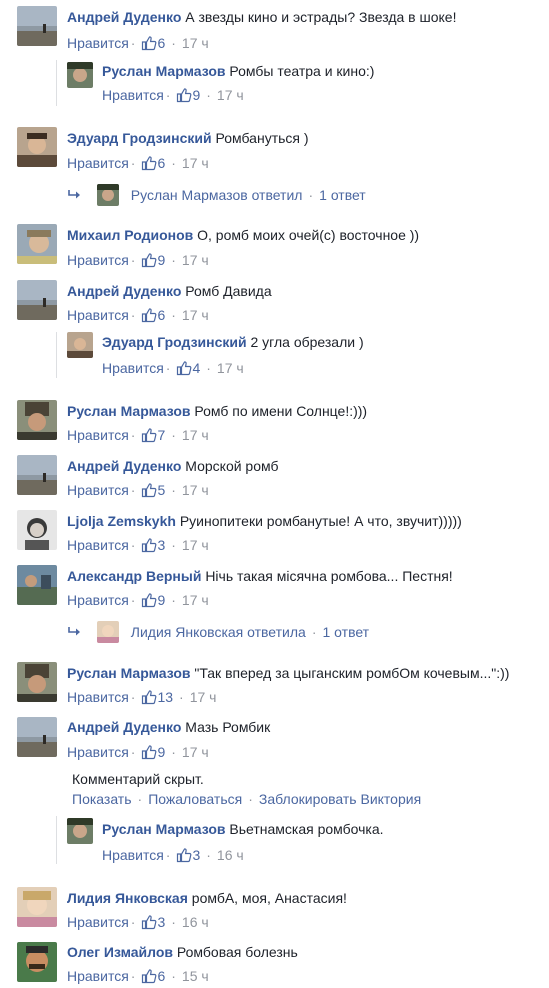 The width and height of the screenshot is (549, 988). What do you see at coordinates (340, 799) in the screenshot?
I see `block-link: Заблокировать Виктория` at bounding box center [340, 799].